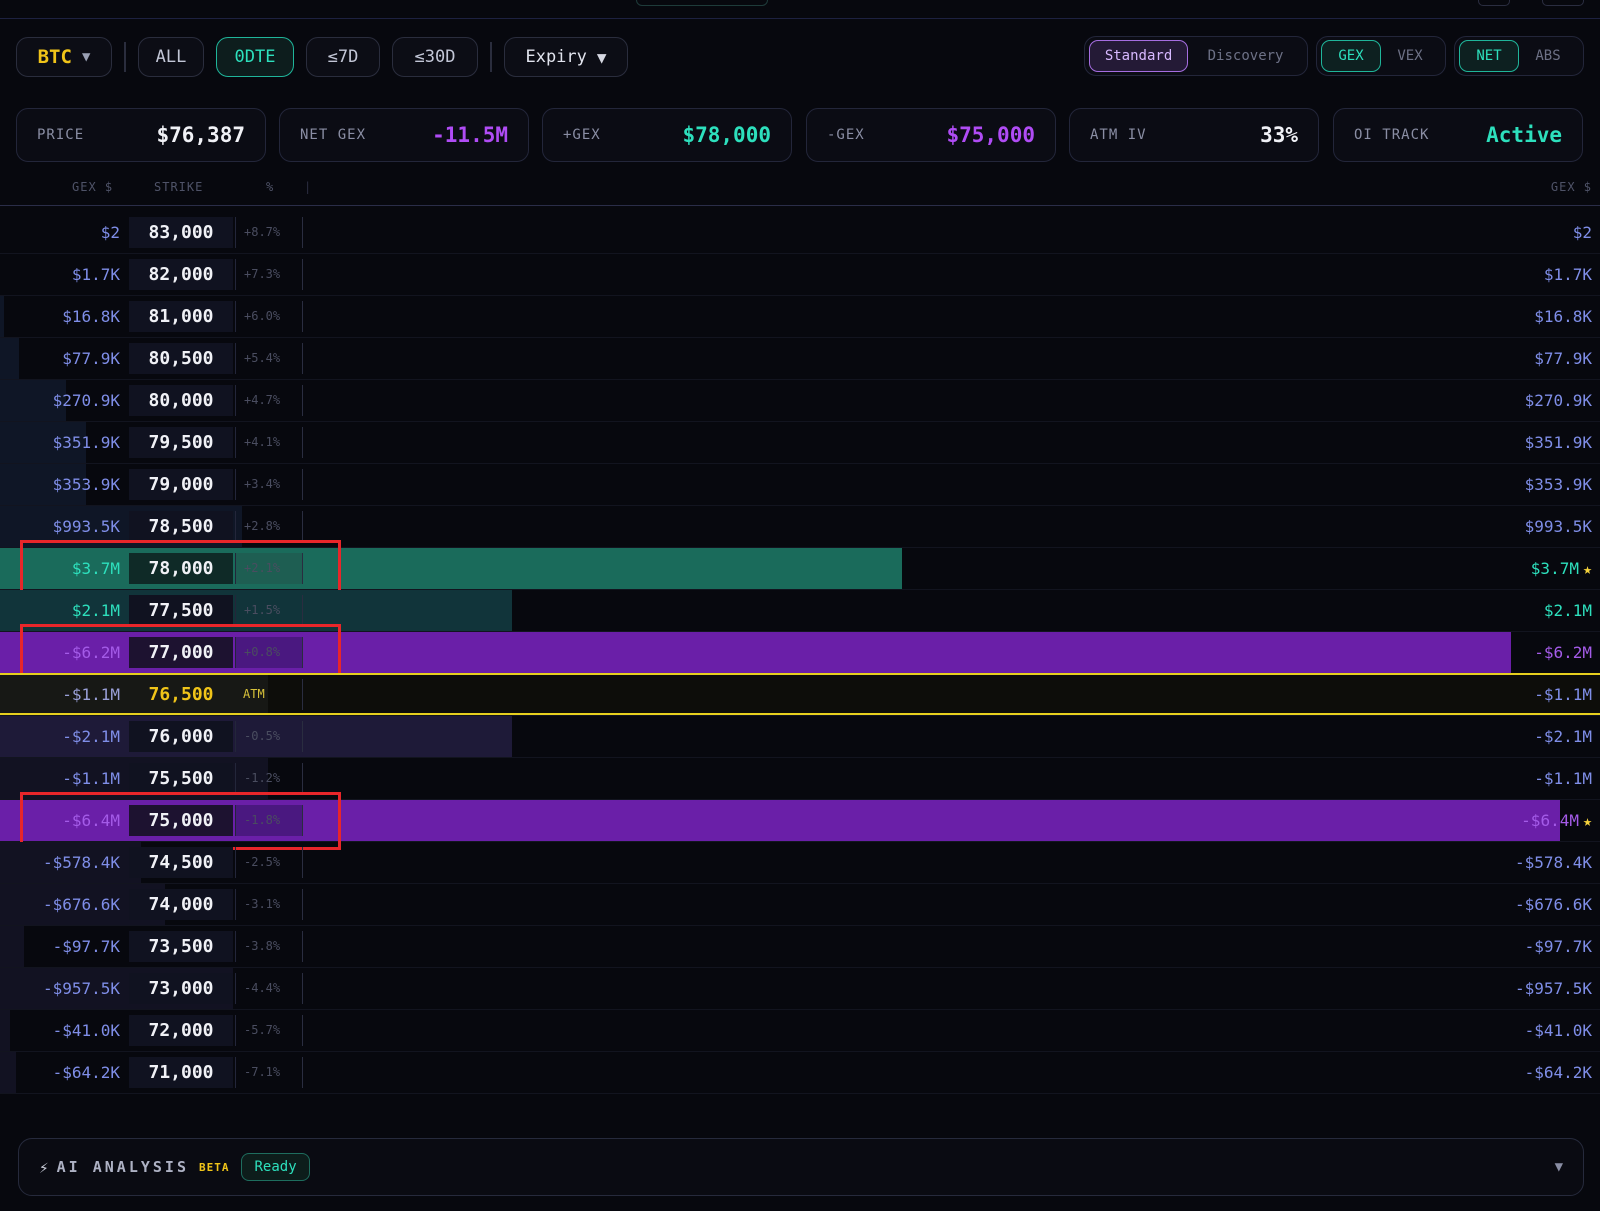  What do you see at coordinates (181, 694) in the screenshot?
I see `row-strike: 76,500` at bounding box center [181, 694].